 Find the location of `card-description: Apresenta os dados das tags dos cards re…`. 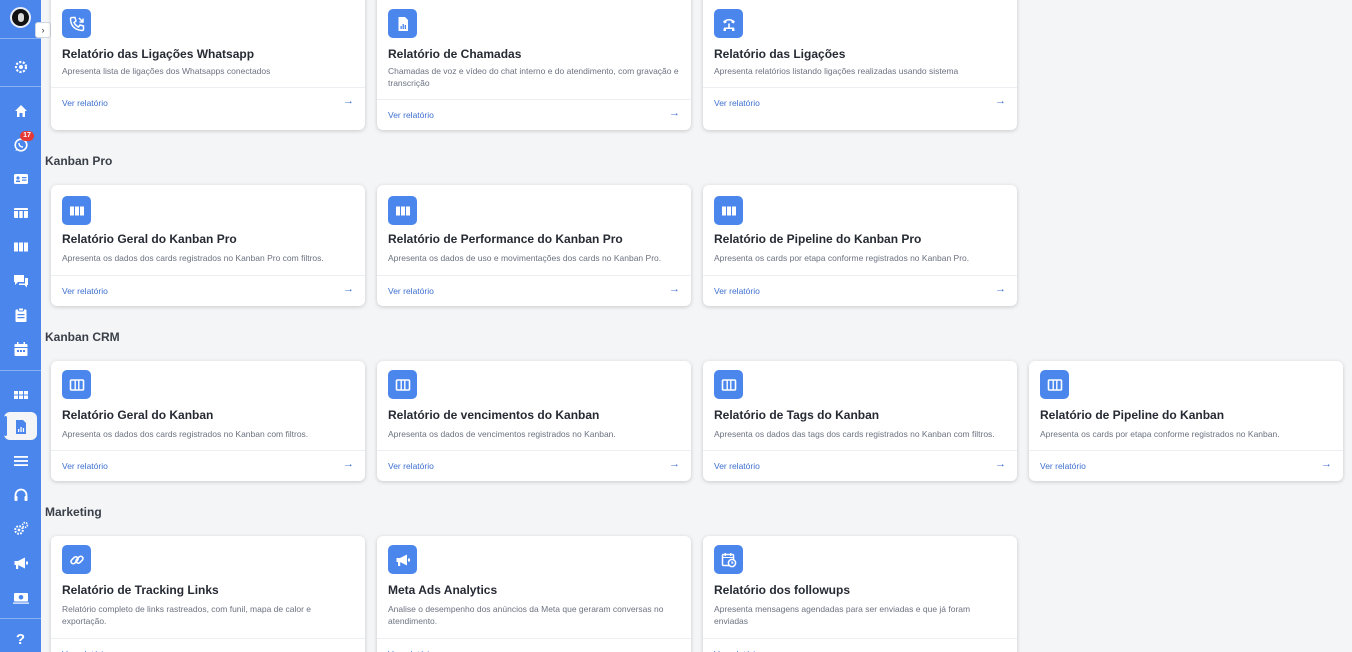

card-description: Apresenta os dados das tags dos cards re… is located at coordinates (854, 434).